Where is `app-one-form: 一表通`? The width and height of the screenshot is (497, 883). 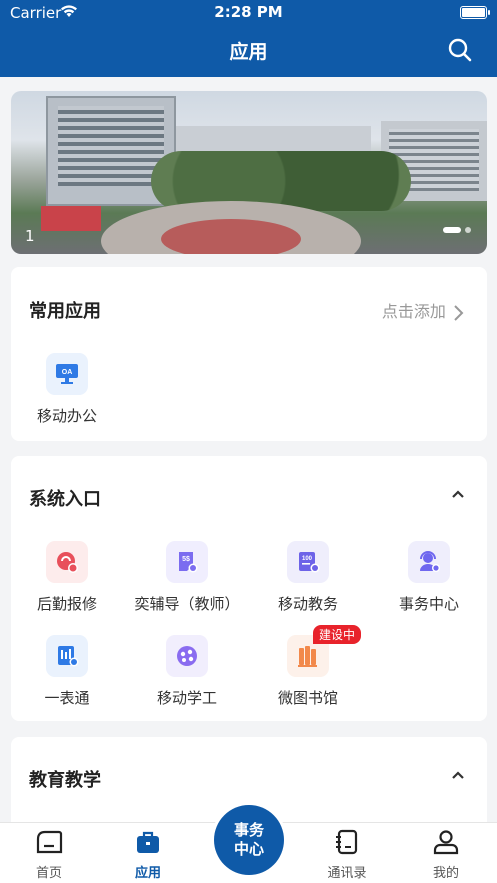 app-one-form: 一表通 is located at coordinates (67, 671).